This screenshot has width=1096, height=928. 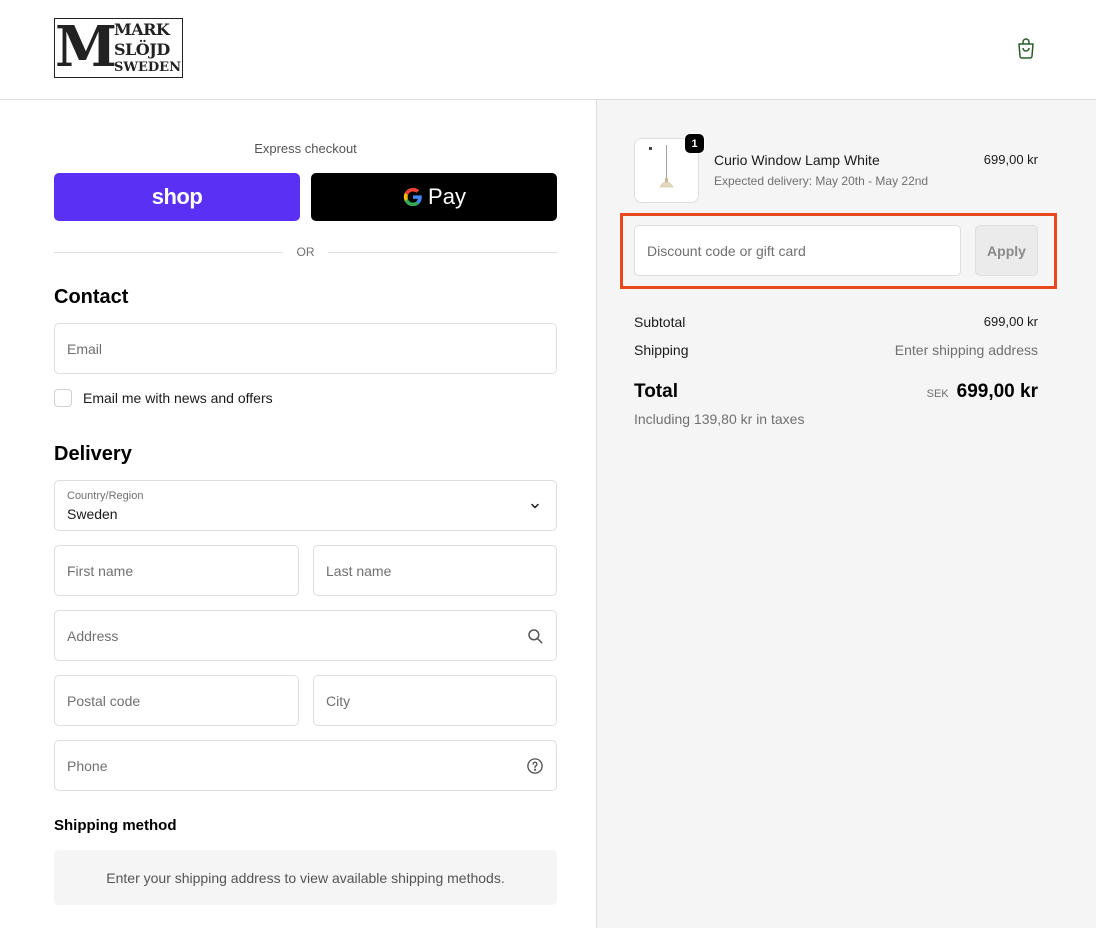 I want to click on country-value: Sweden, so click(x=92, y=514).